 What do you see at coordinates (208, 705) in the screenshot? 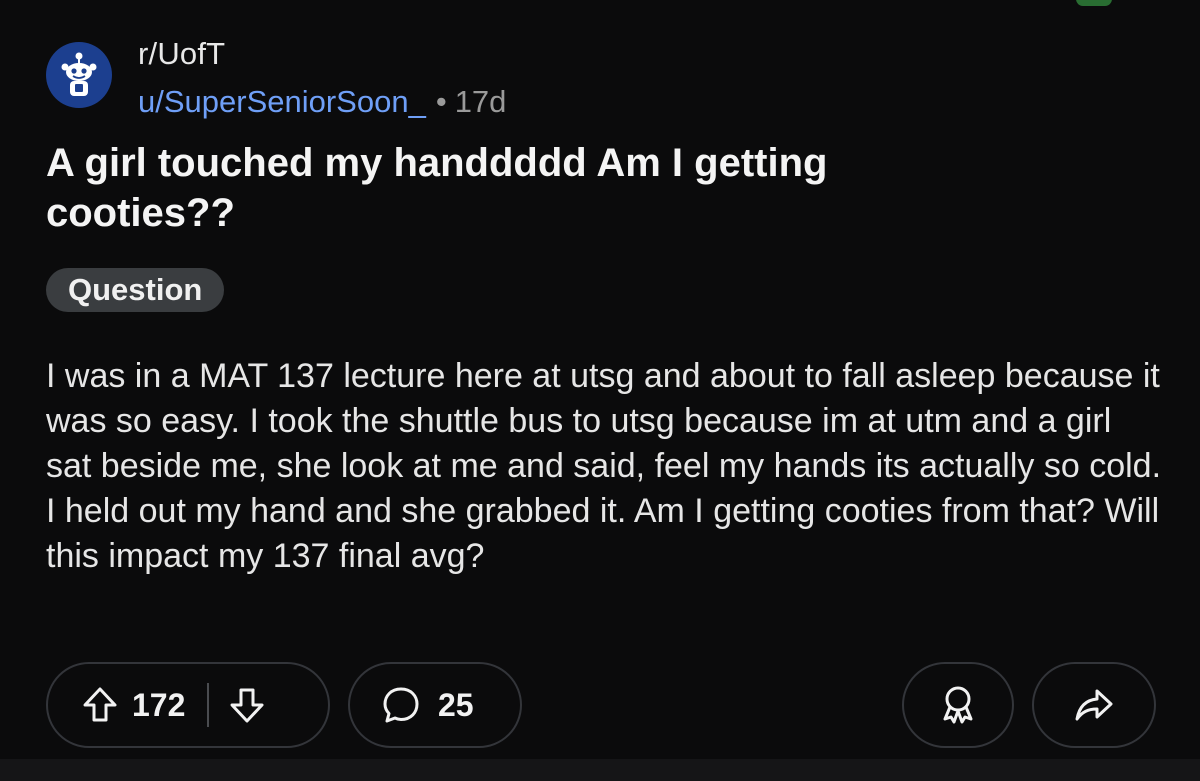
I see `vote-divider` at bounding box center [208, 705].